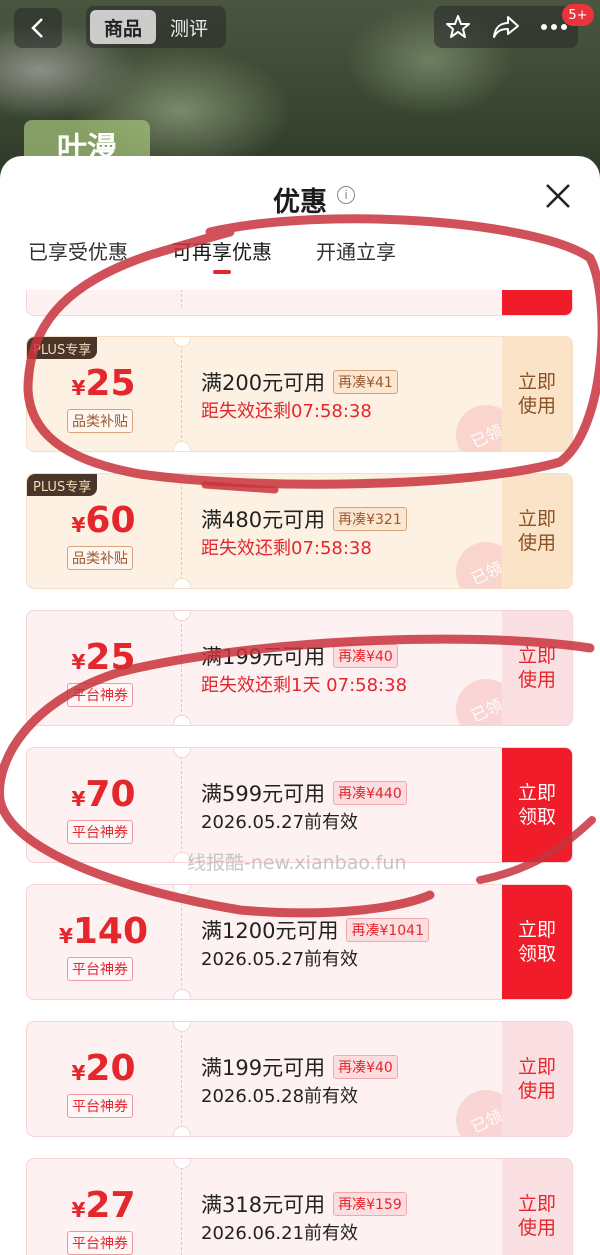 The width and height of the screenshot is (600, 1255). I want to click on amount-value: 60, so click(110, 520).